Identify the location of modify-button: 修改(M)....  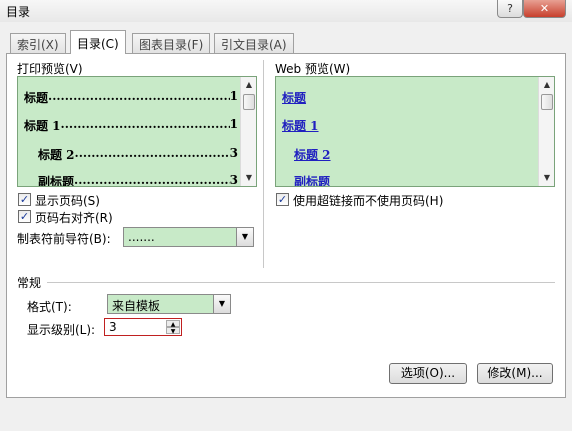
(515, 373).